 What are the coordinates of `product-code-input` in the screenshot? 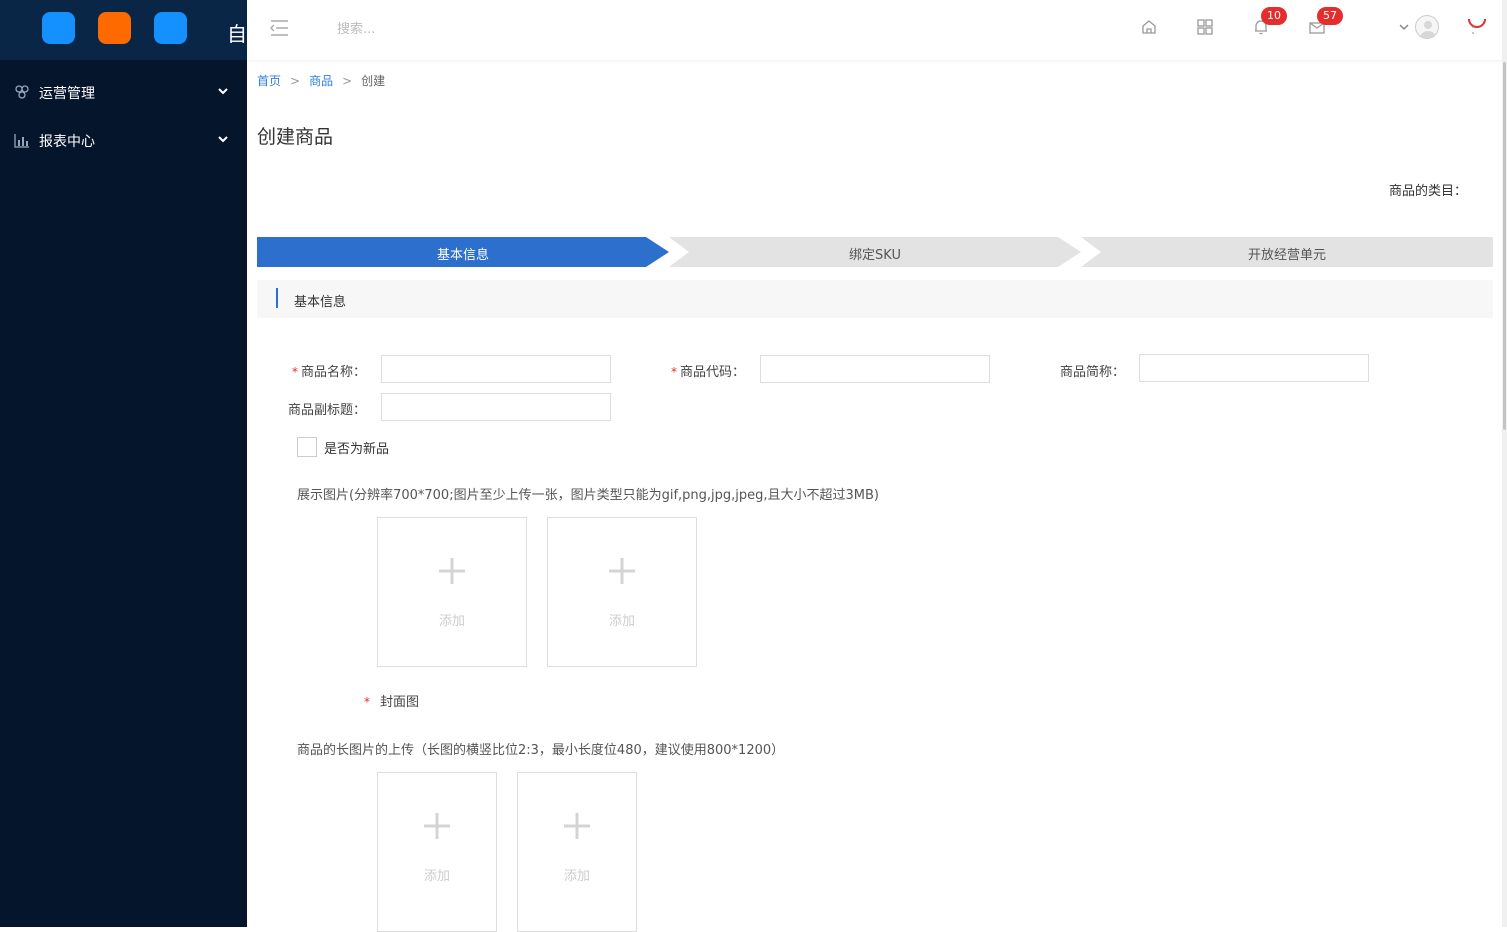 It's located at (875, 369).